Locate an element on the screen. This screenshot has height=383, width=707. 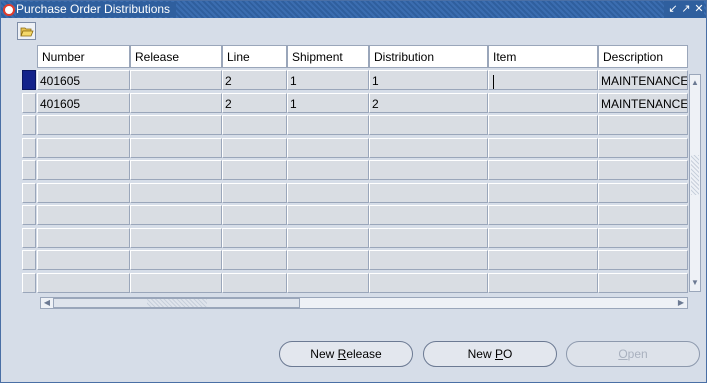
new-po-button: New PO is located at coordinates (490, 354).